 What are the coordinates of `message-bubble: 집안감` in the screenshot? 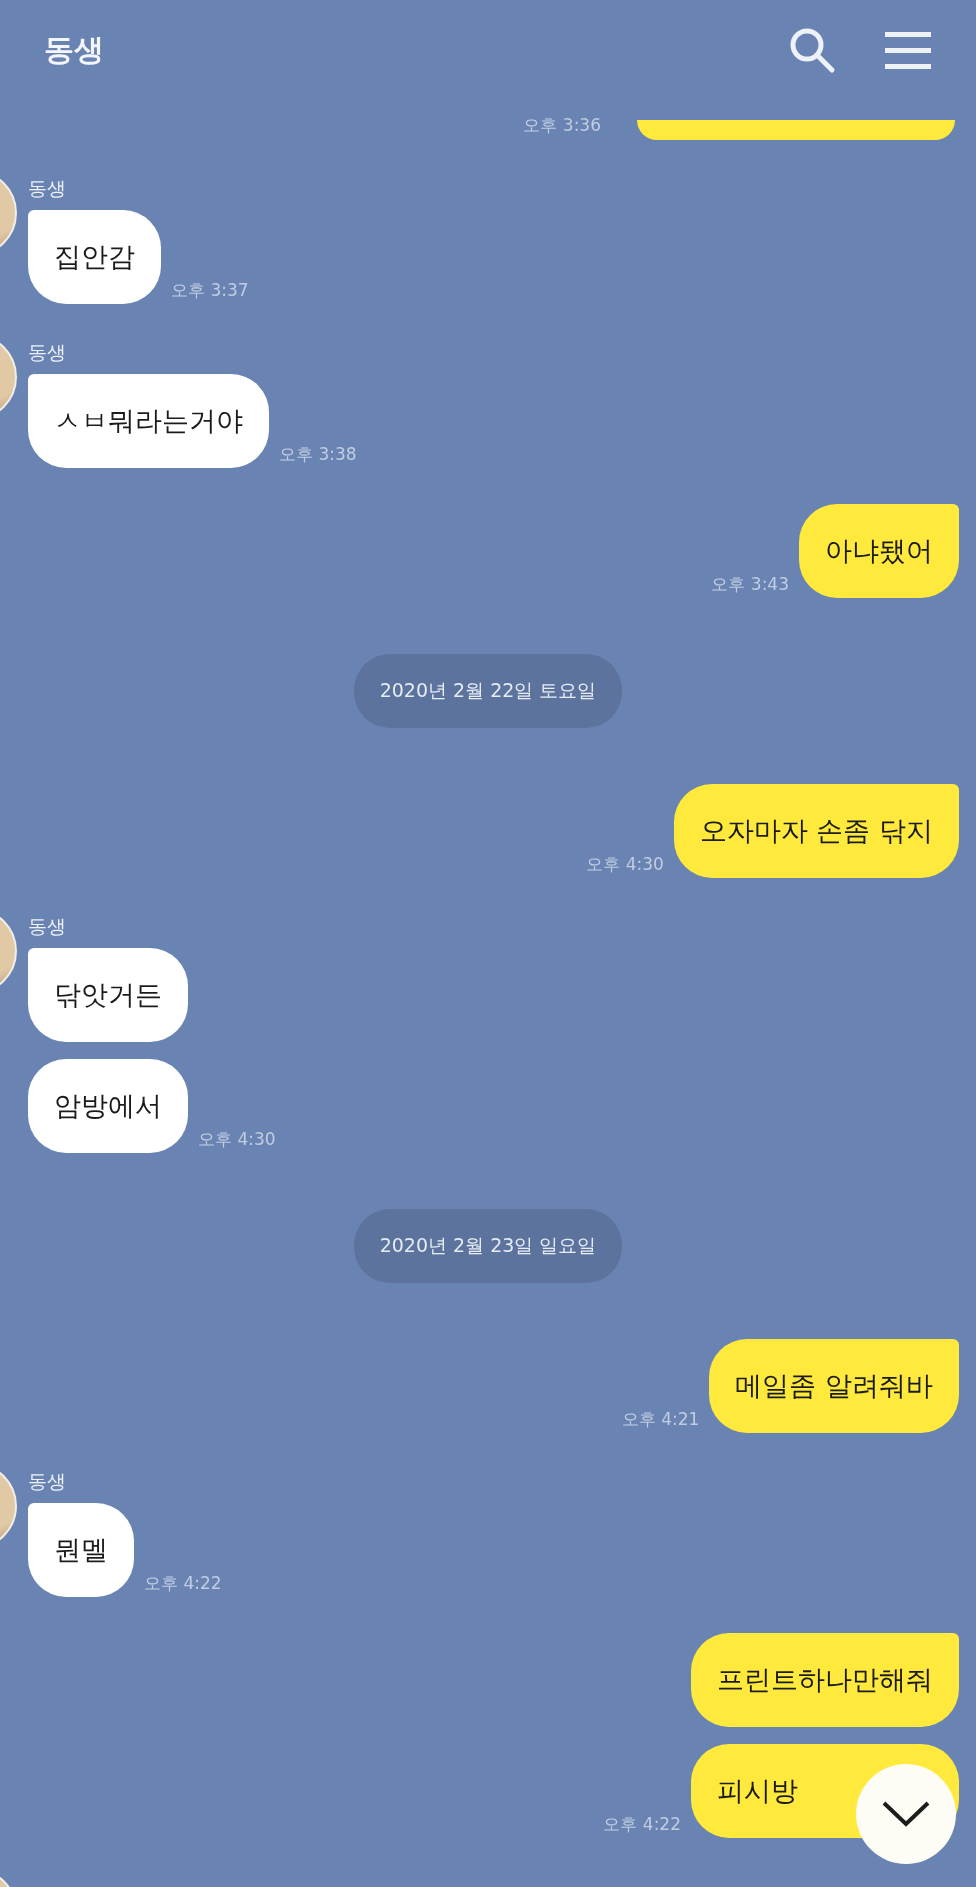 It's located at (94, 257).